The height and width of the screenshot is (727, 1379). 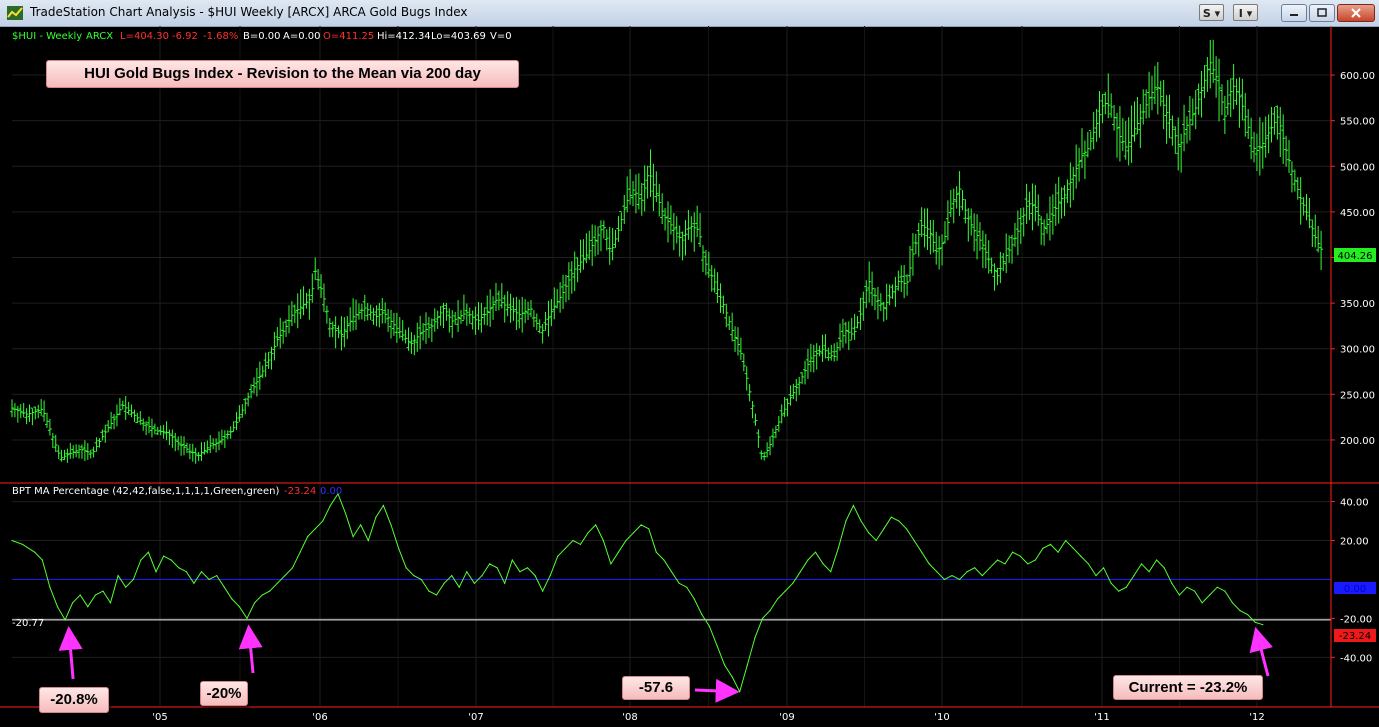 I want to click on x-tick-label: '07, so click(x=475, y=717).